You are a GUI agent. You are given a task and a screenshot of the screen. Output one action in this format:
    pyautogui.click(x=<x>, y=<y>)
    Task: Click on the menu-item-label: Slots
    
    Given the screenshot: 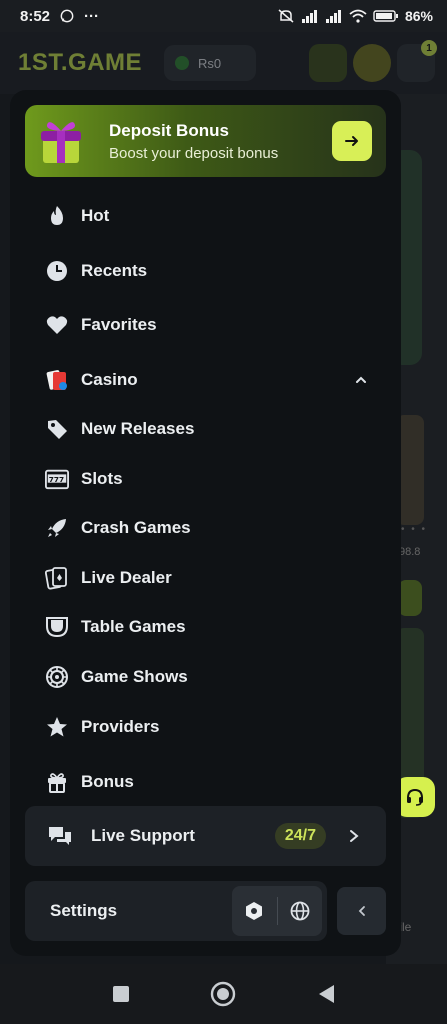 What is the action you would take?
    pyautogui.click(x=102, y=478)
    